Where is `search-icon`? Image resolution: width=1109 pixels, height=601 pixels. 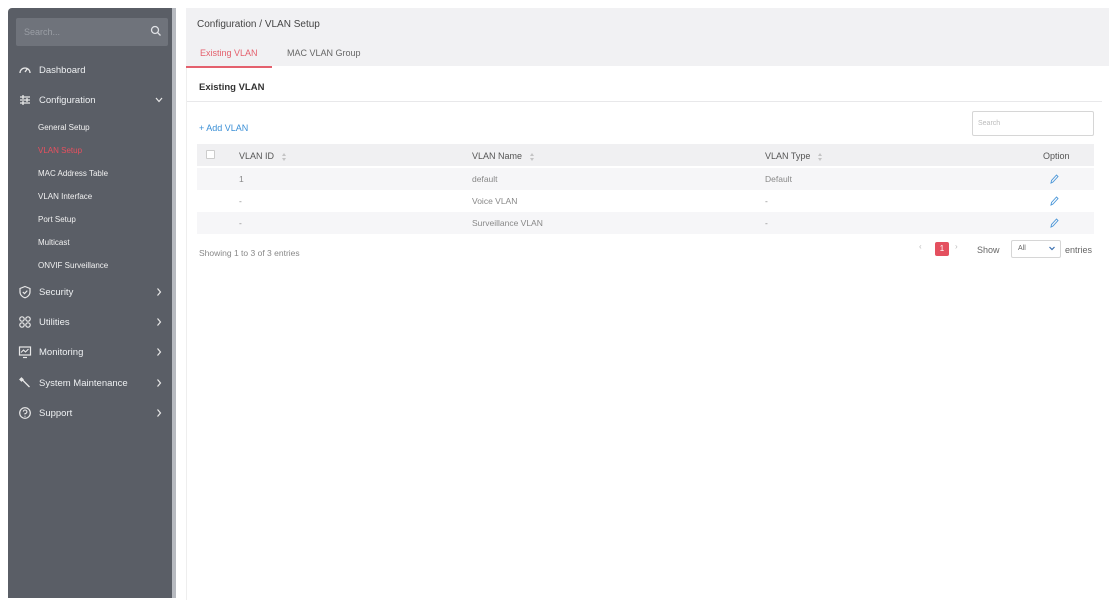
search-icon is located at coordinates (155, 30).